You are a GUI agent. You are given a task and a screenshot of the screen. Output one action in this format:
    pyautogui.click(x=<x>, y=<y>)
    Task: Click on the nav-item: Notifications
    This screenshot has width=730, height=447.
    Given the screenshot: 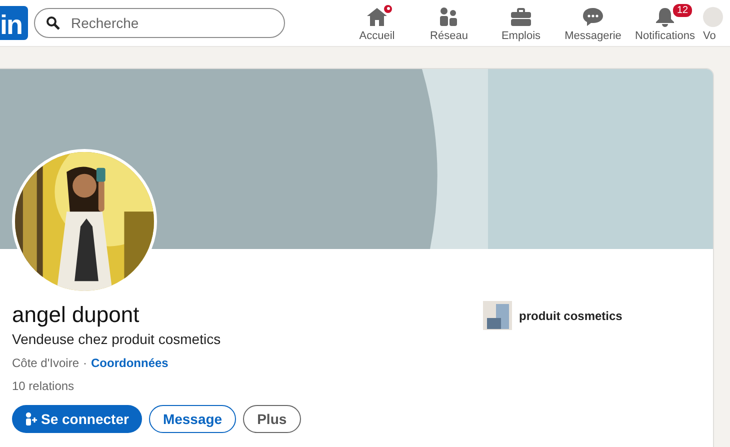 What is the action you would take?
    pyautogui.click(x=665, y=36)
    